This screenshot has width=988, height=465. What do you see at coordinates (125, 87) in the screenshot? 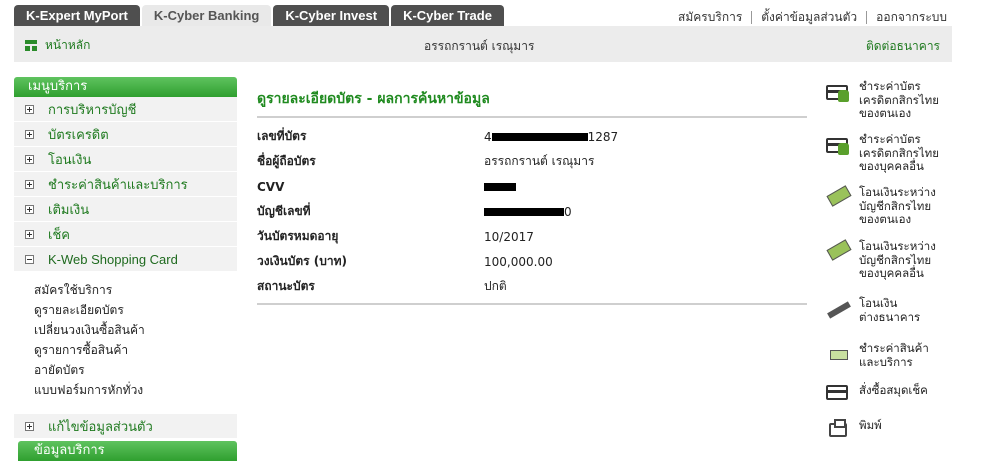
I see `service-menu-title: เมนูบริการ` at bounding box center [125, 87].